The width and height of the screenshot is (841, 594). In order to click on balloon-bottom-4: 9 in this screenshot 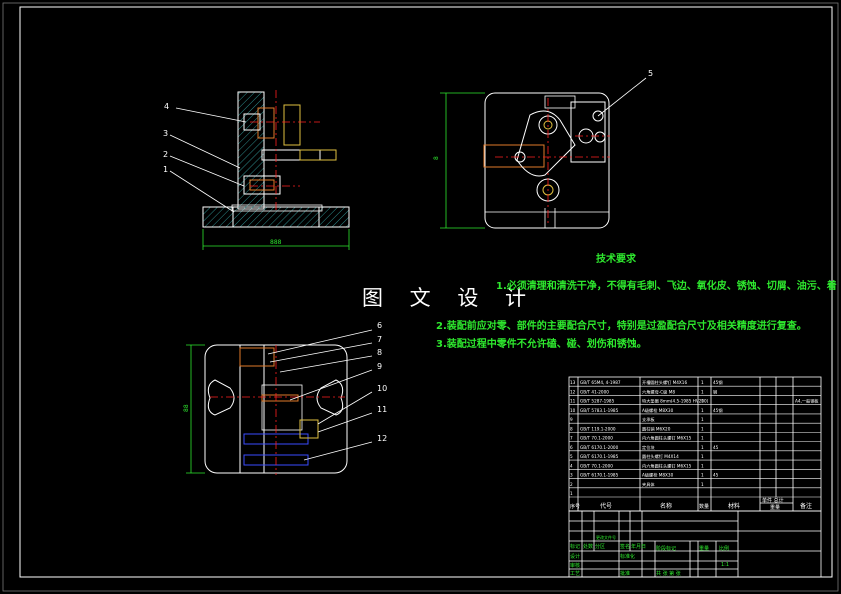, I will do `click(379, 366)`.